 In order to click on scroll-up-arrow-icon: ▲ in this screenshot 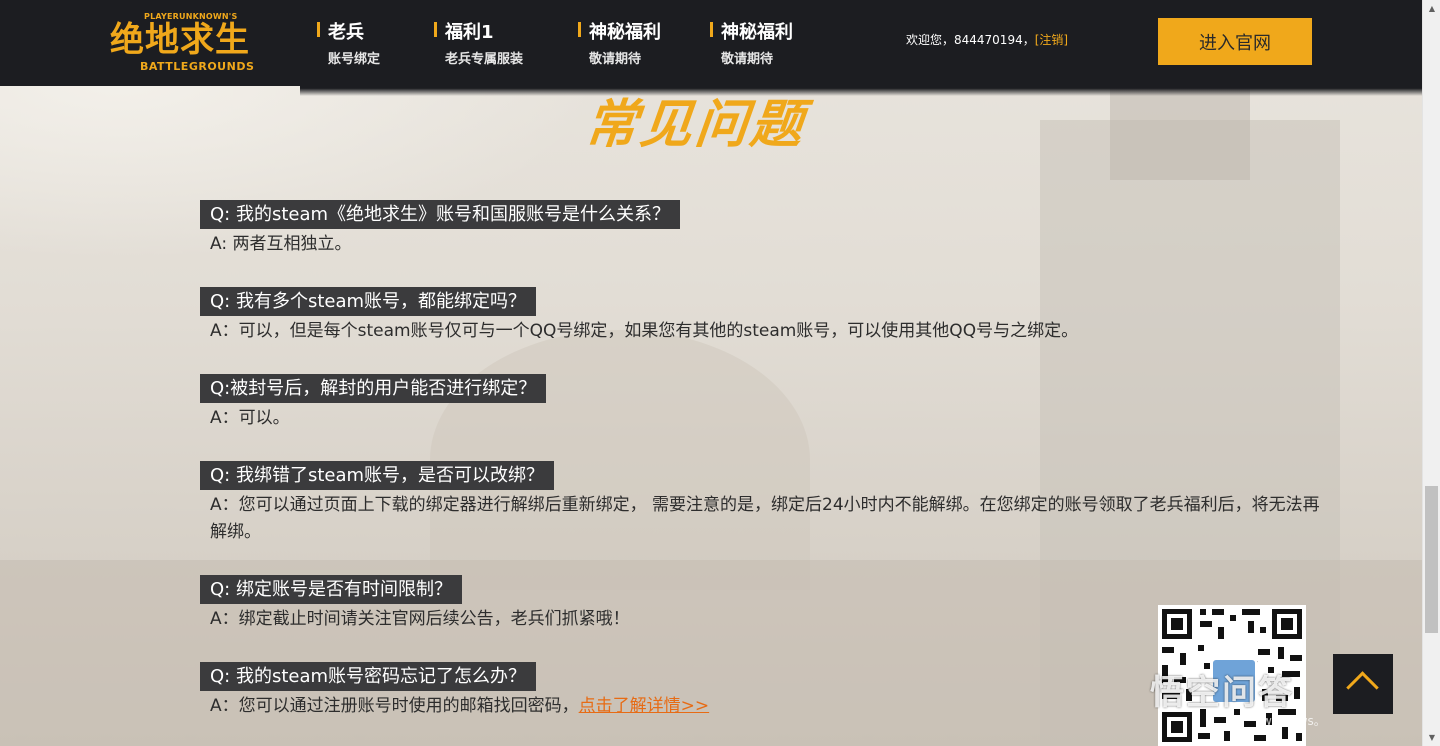, I will do `click(1431, 8)`.